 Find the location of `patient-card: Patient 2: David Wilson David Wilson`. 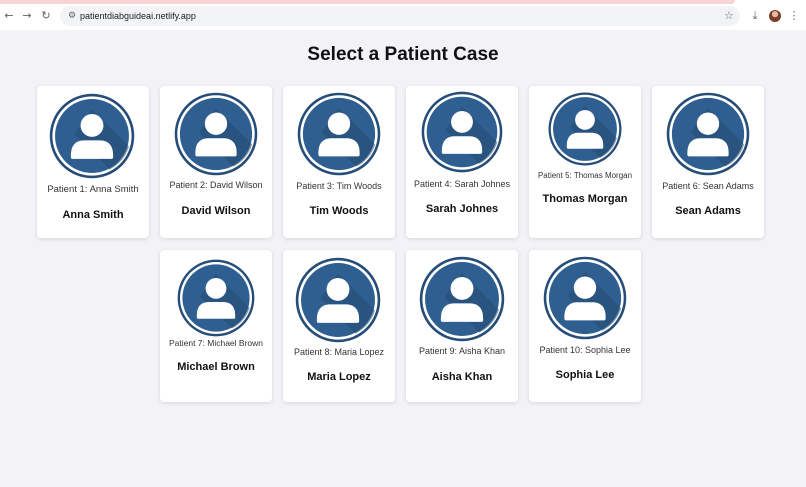

patient-card: Patient 2: David Wilson David Wilson is located at coordinates (216, 162).